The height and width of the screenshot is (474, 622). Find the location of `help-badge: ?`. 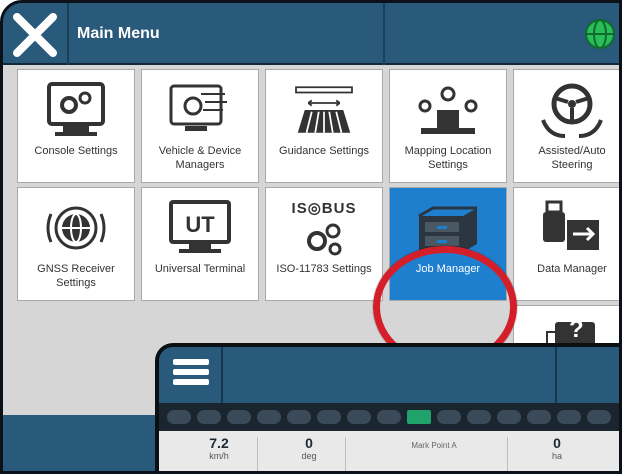

help-badge: ? is located at coordinates (576, 329).